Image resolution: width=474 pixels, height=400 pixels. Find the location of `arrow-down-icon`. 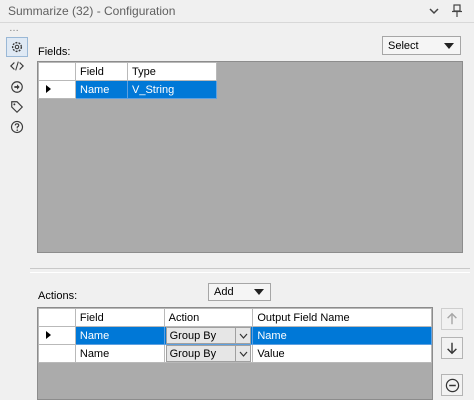

arrow-down-icon is located at coordinates (452, 348).